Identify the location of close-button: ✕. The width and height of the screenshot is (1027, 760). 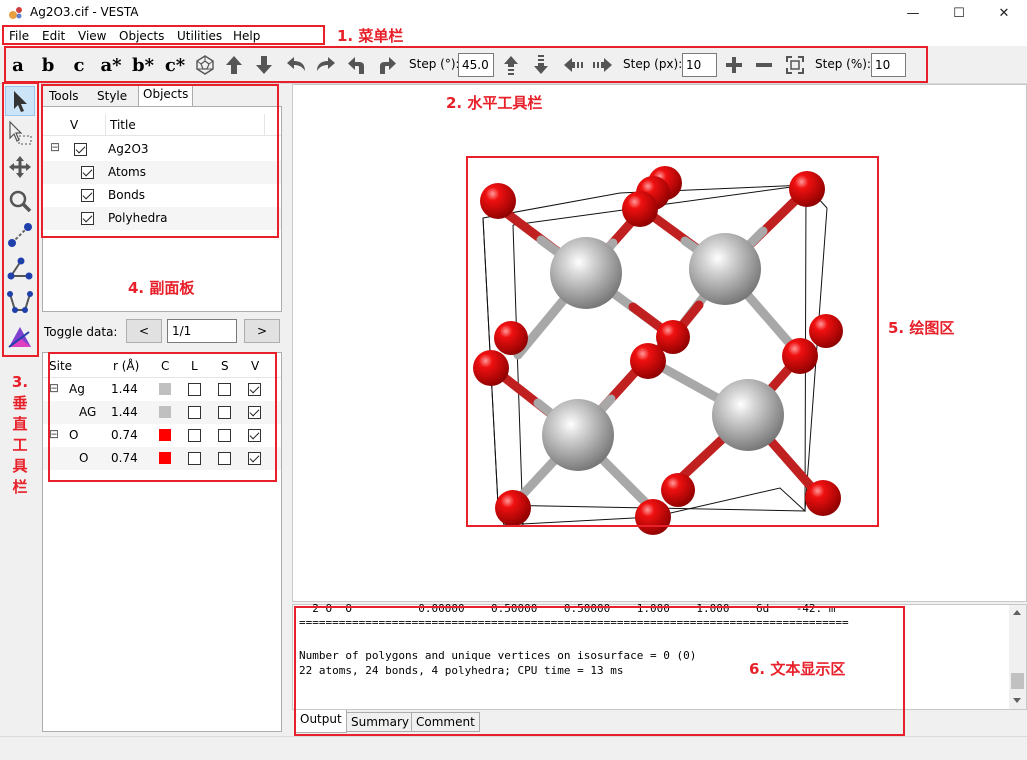
(1004, 13).